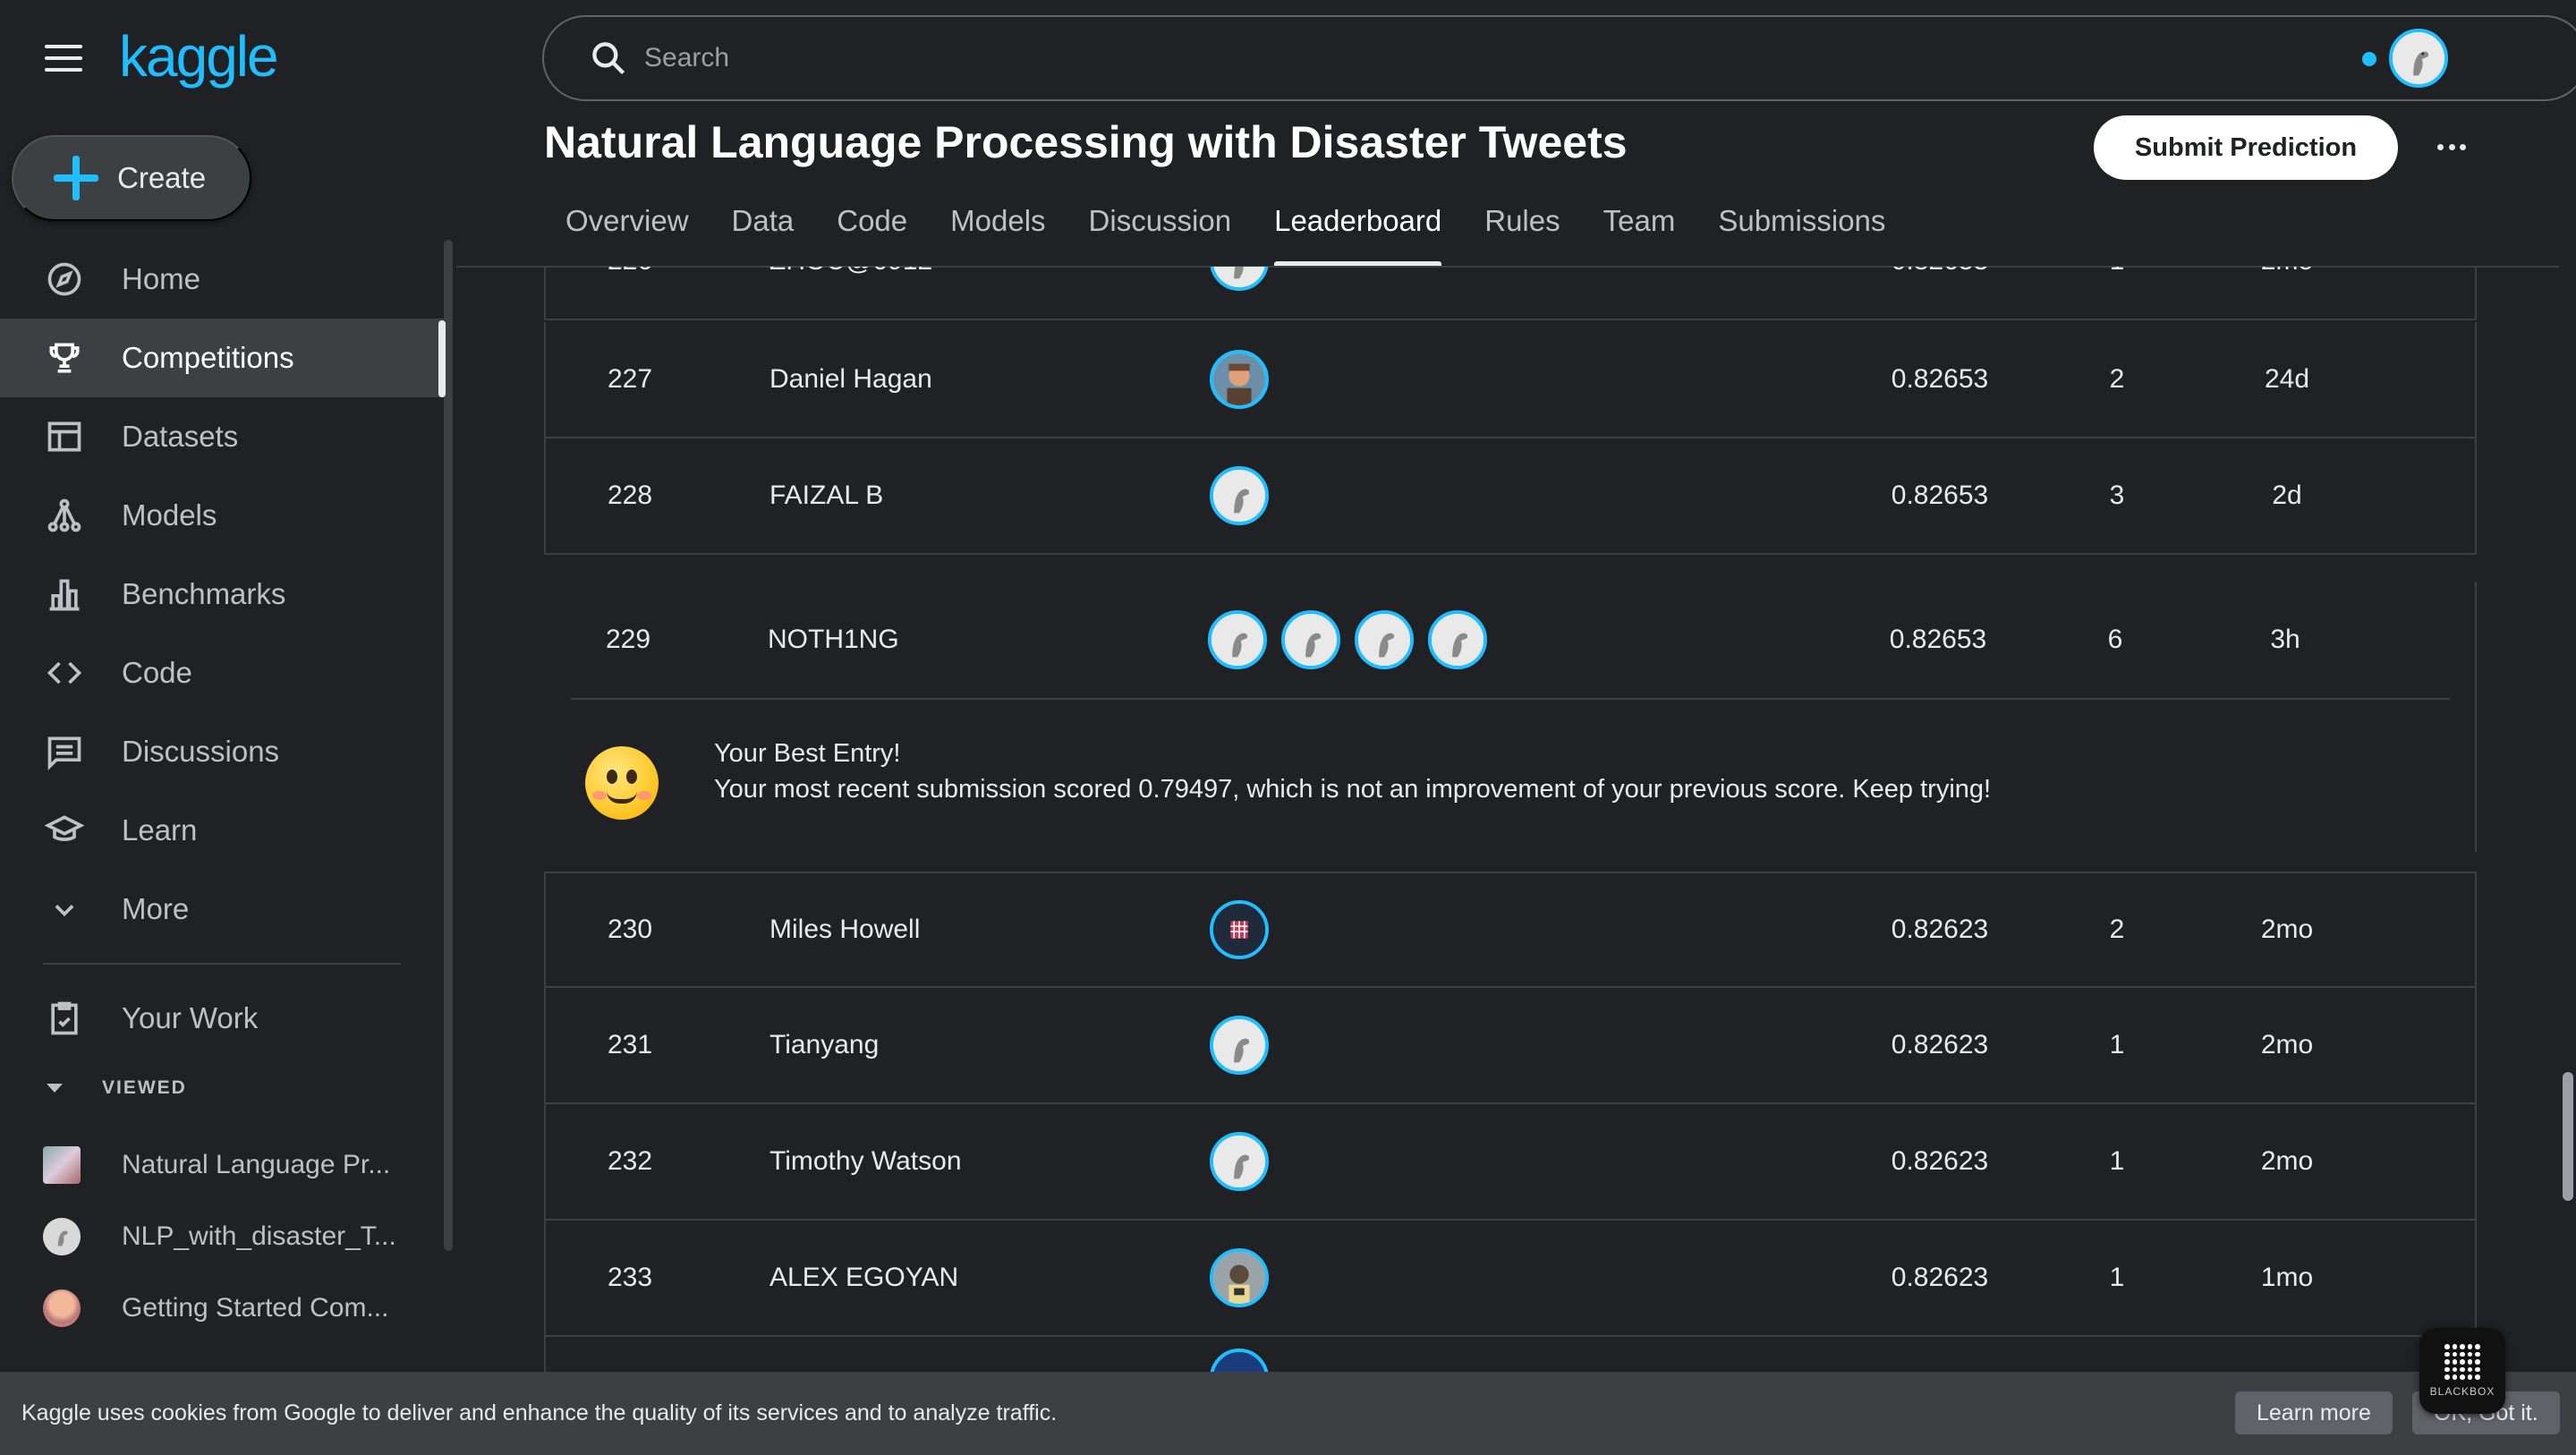 Image resolution: width=2576 pixels, height=1455 pixels. What do you see at coordinates (64, 436) in the screenshot?
I see `table-icon` at bounding box center [64, 436].